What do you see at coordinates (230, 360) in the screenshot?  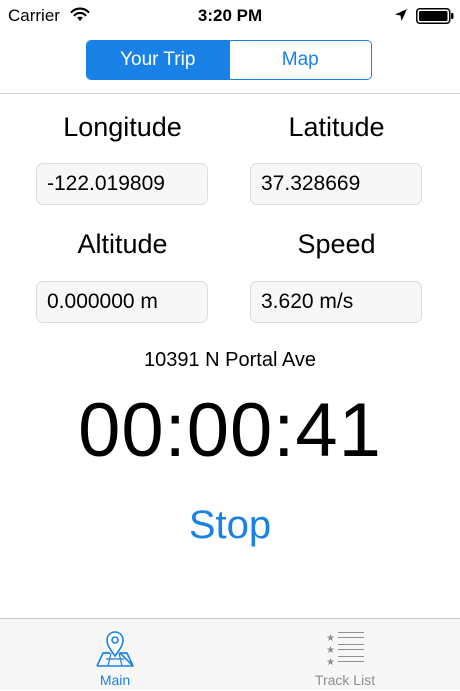 I see `address-label: 10391 N Portal Ave` at bounding box center [230, 360].